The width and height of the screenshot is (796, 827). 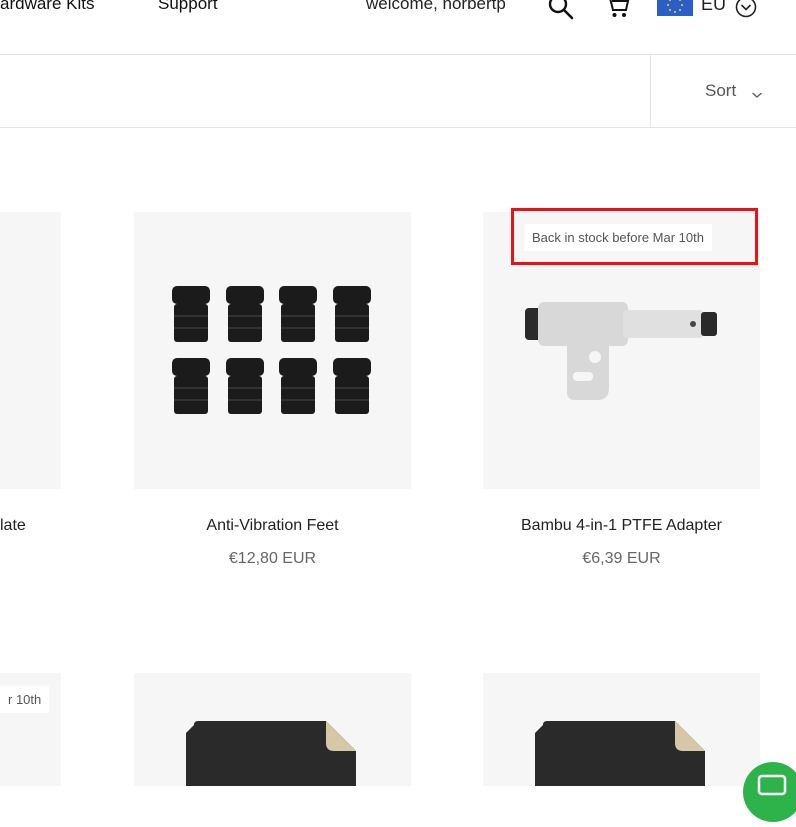 I want to click on sort-button: Sort, so click(x=723, y=91).